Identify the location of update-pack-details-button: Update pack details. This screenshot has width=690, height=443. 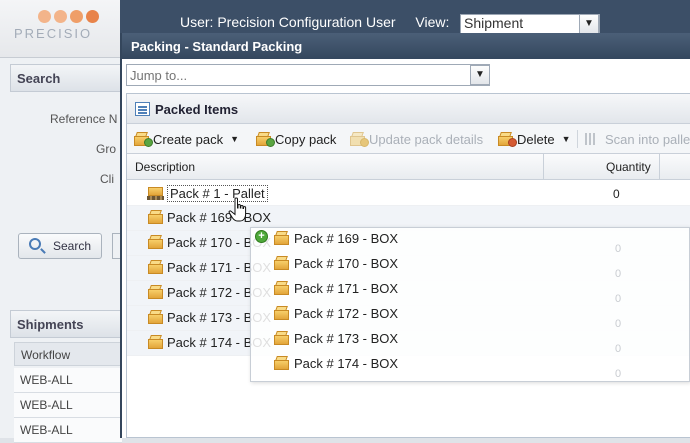
(416, 139).